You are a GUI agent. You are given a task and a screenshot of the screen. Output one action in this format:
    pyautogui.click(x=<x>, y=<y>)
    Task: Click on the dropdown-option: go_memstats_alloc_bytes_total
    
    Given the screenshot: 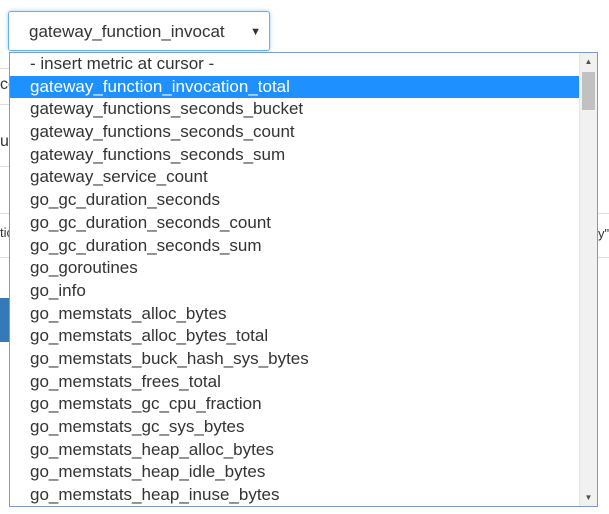 What is the action you would take?
    pyautogui.click(x=294, y=336)
    